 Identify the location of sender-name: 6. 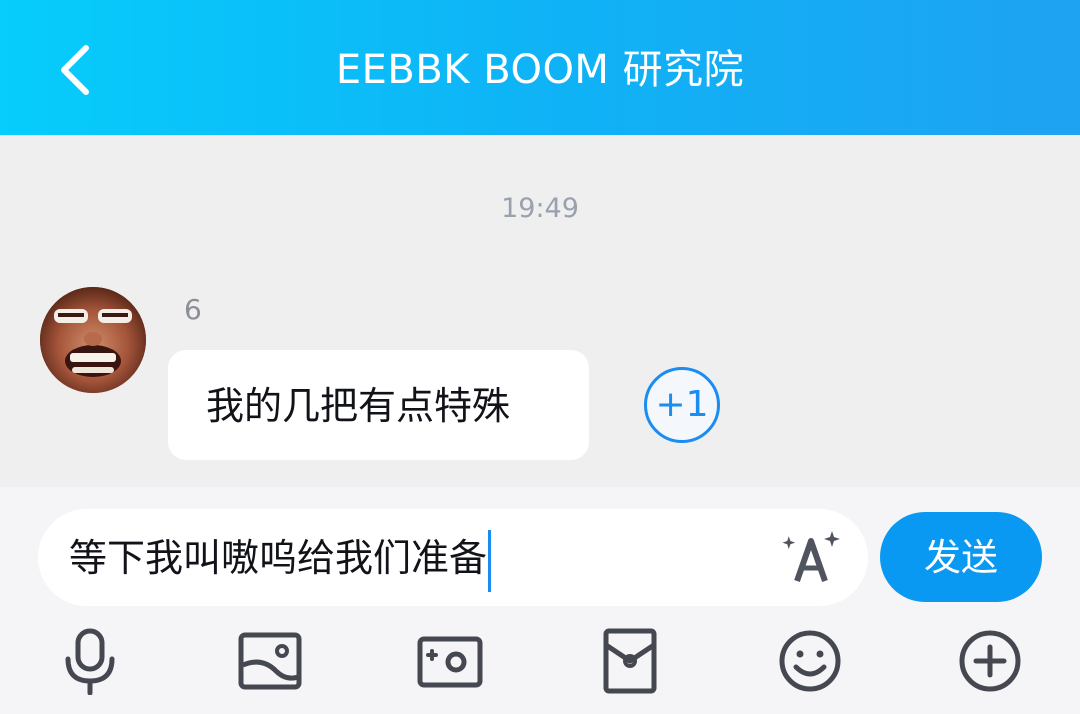
(193, 309).